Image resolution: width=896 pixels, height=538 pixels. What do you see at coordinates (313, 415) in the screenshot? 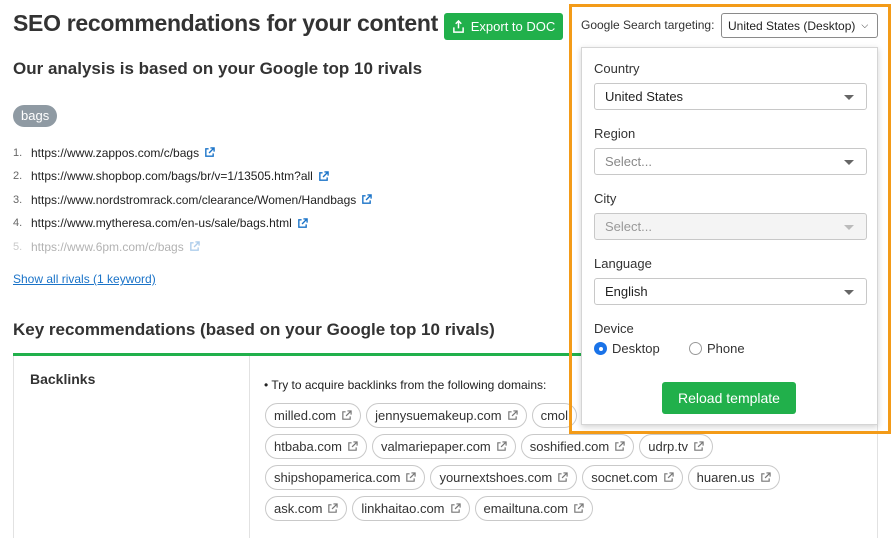
I see `domain-chip: milled.com` at bounding box center [313, 415].